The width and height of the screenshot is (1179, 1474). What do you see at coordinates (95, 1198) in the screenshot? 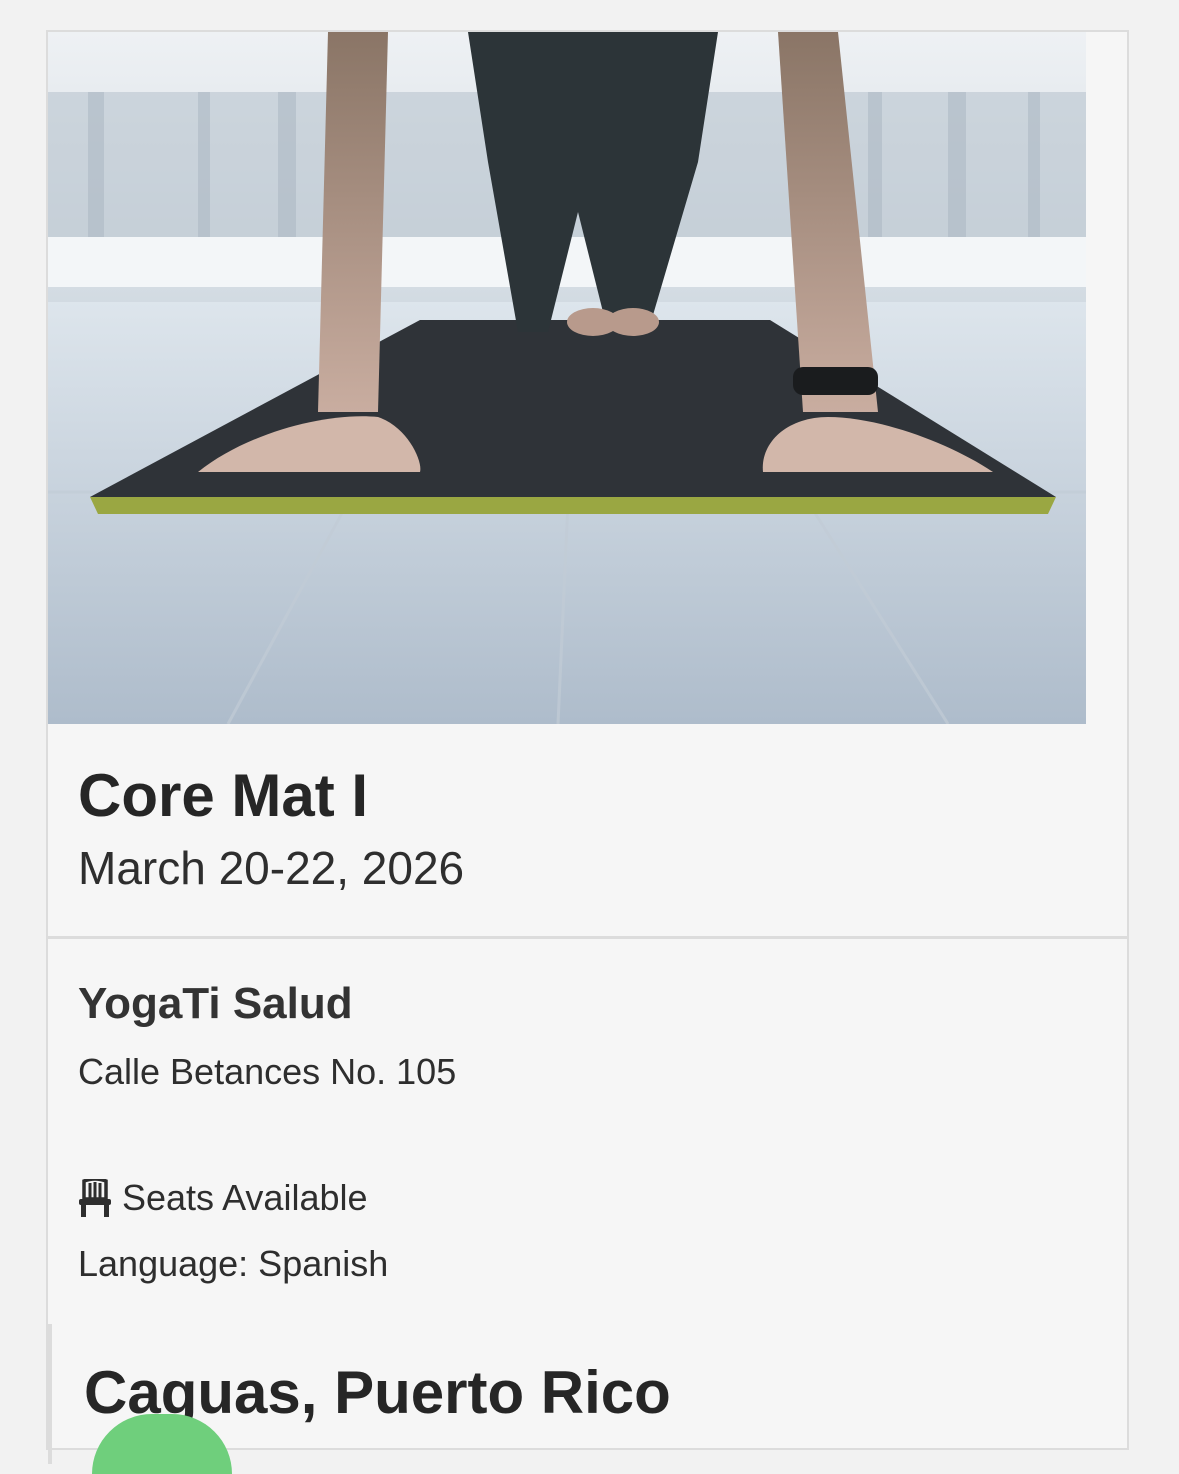
I see `chair-icon` at bounding box center [95, 1198].